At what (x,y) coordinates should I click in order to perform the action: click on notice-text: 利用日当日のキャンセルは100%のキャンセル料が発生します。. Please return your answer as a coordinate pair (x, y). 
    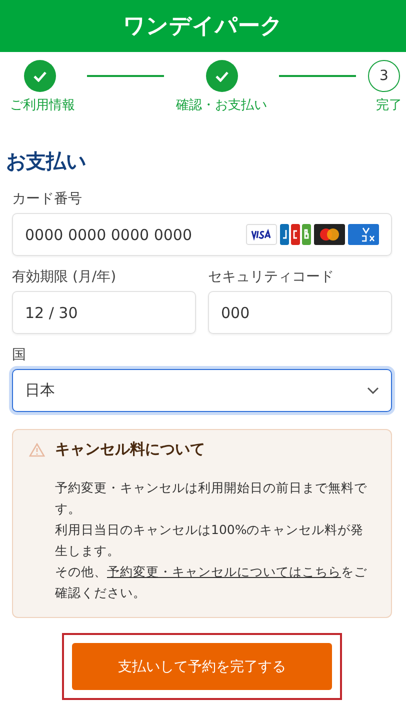
    Looking at the image, I should click on (210, 540).